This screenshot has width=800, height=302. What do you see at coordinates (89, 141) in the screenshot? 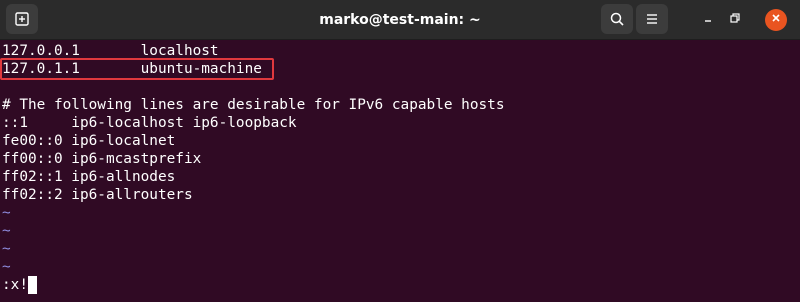
I see `hosts-line-ip6-localnet: fe00::0 ip6-localnet` at bounding box center [89, 141].